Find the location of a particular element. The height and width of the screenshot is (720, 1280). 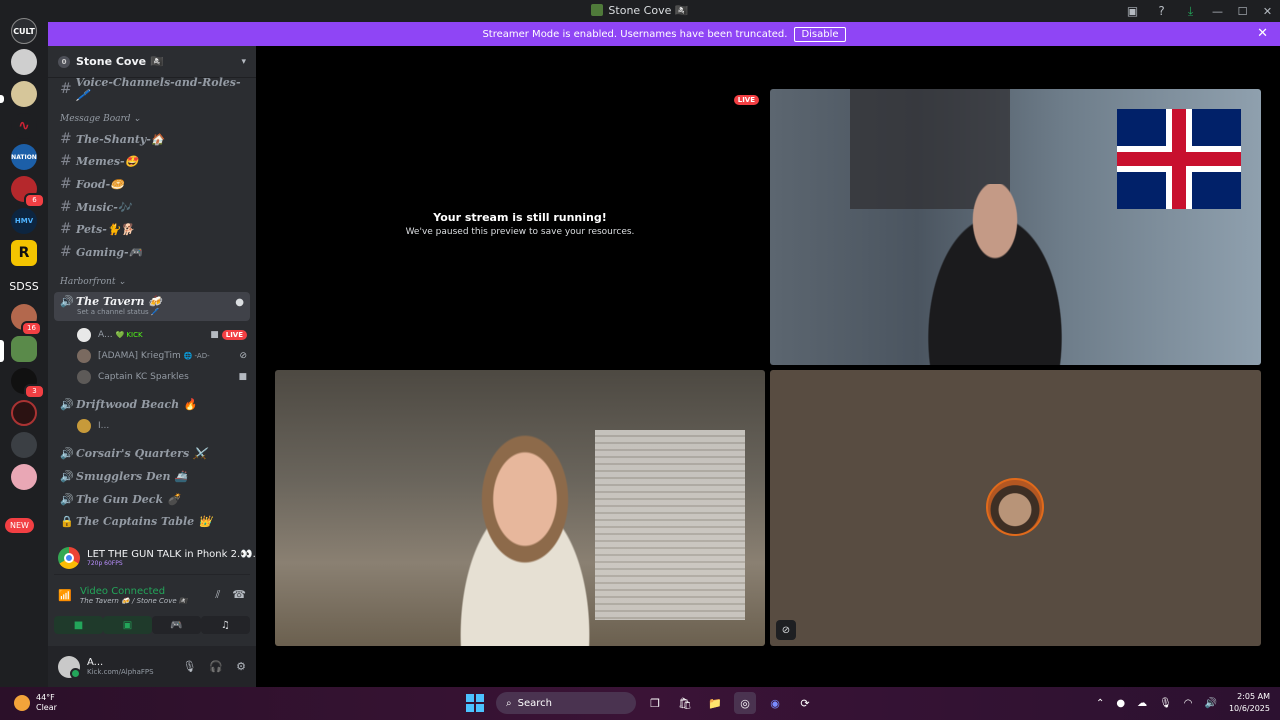

volume-icon: 🔊 is located at coordinates (1211, 703).